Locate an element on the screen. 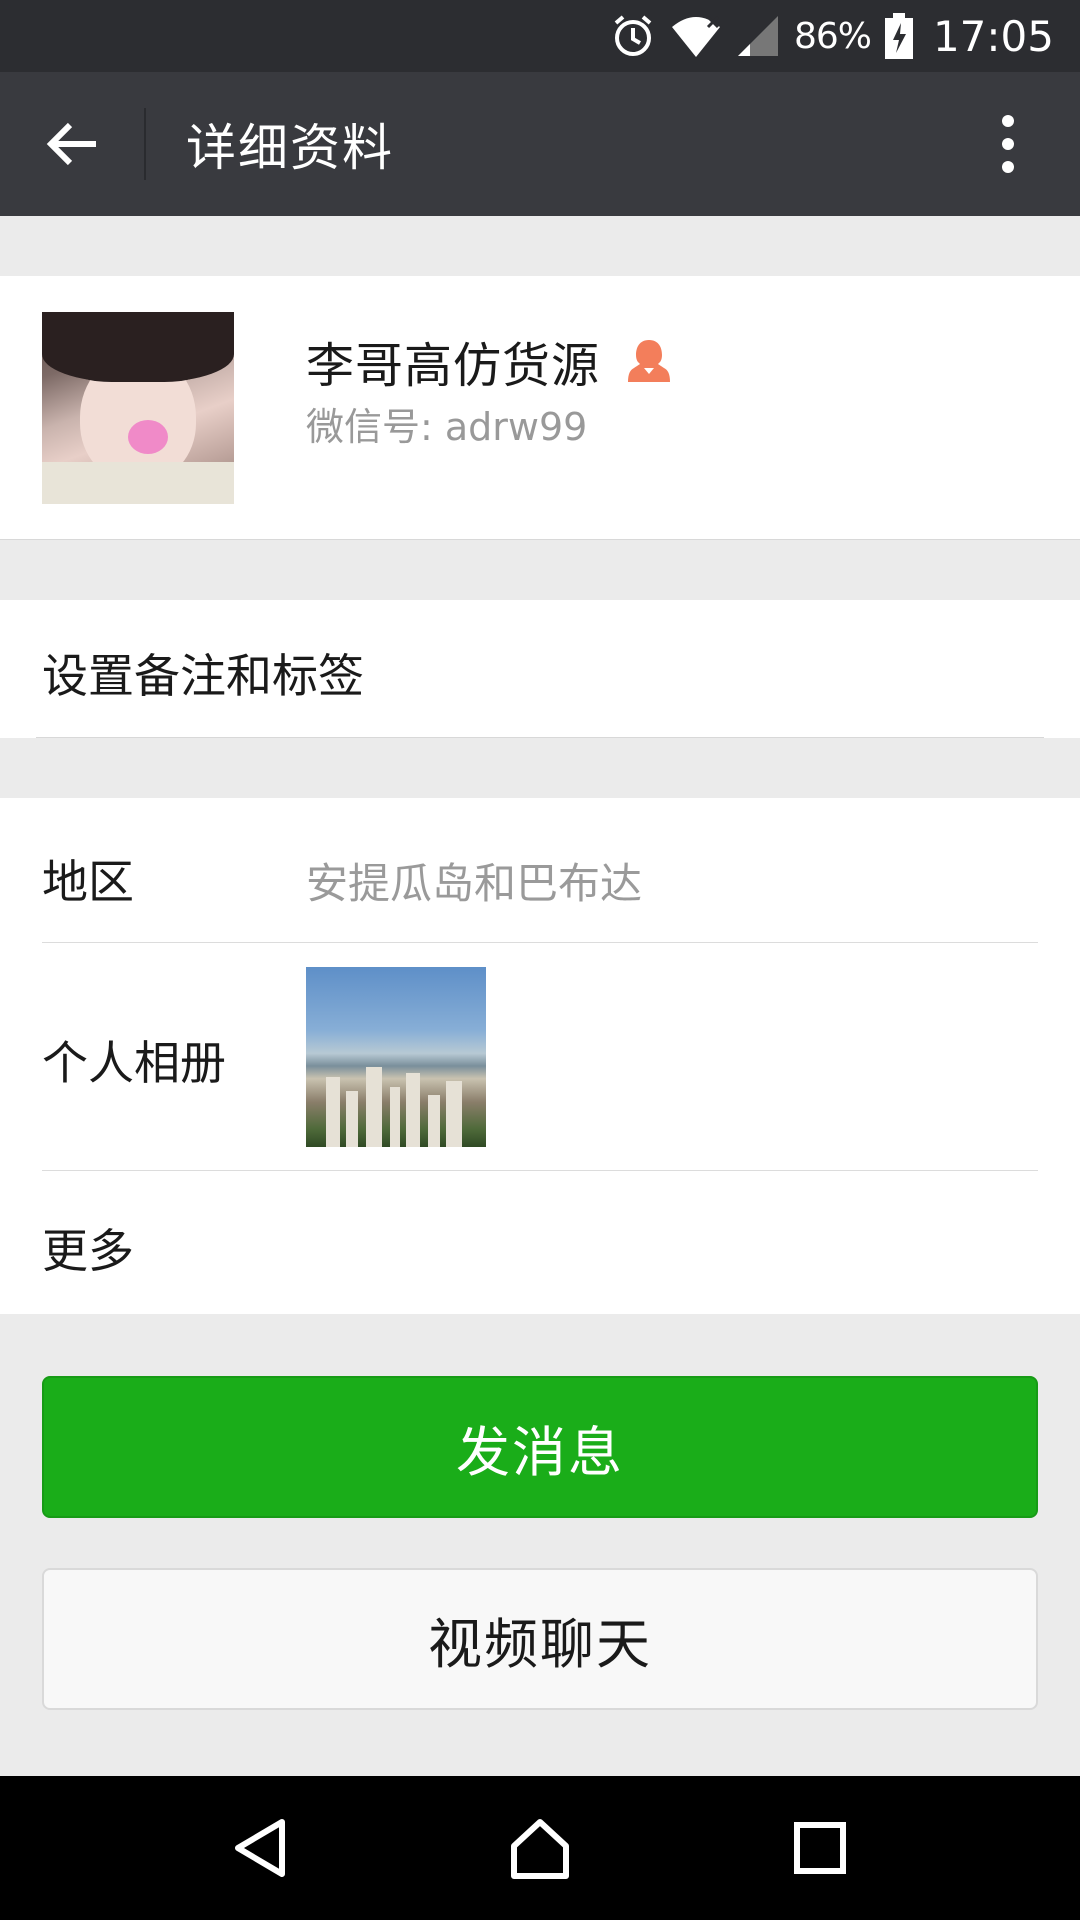  region-label: 地区 is located at coordinates (88, 882).